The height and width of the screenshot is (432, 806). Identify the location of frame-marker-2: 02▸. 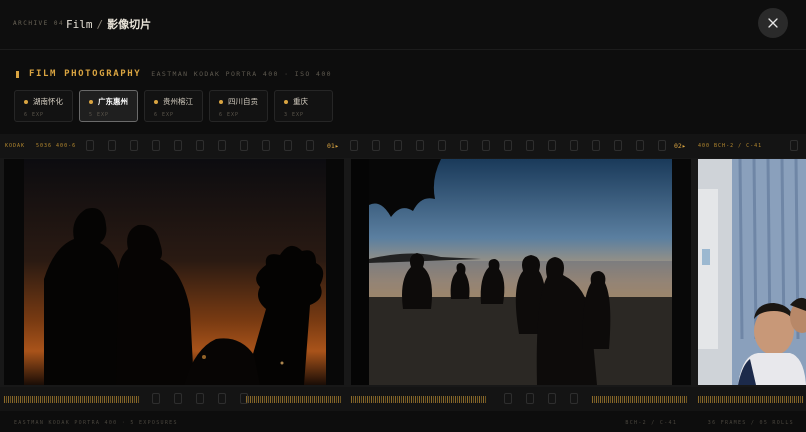
(680, 146).